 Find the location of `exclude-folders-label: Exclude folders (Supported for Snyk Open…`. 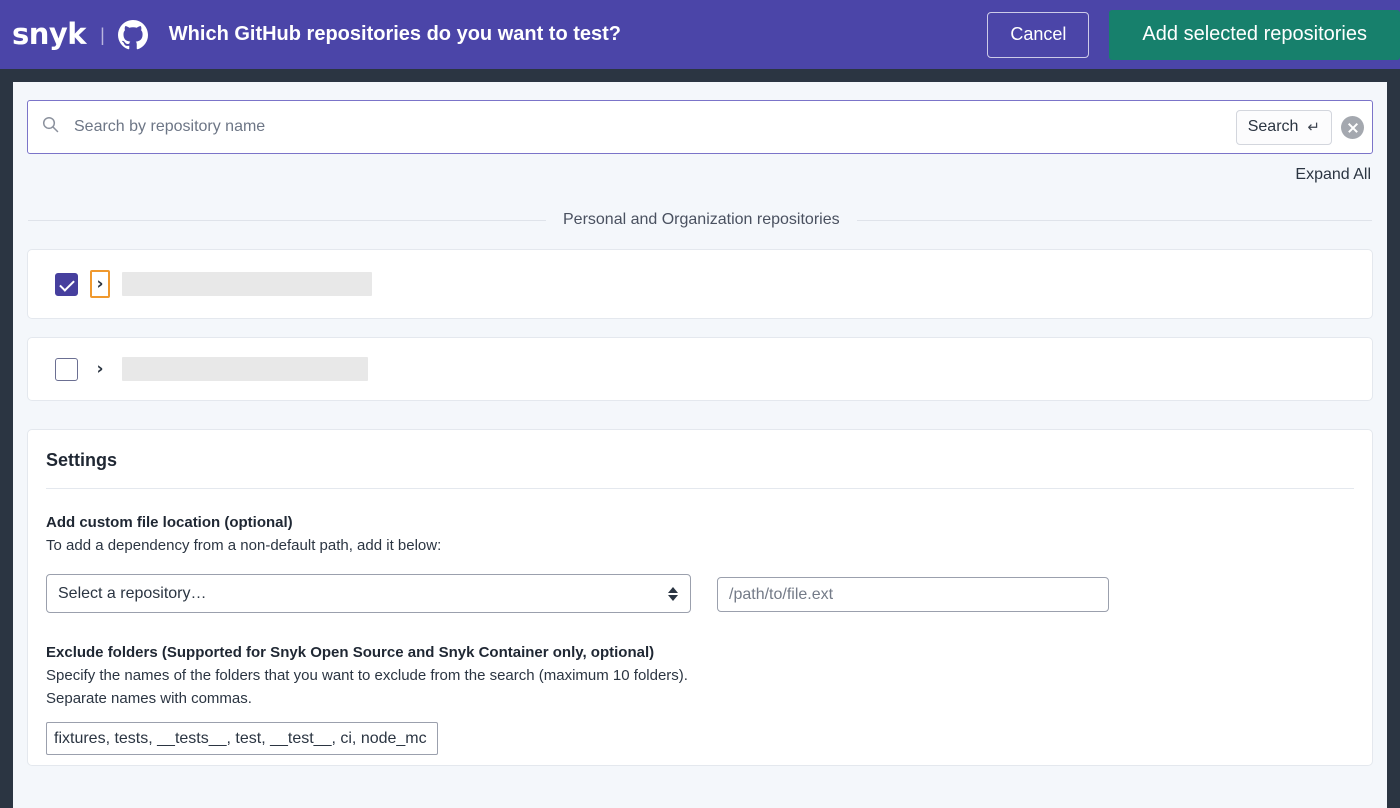

exclude-folders-label: Exclude folders (Supported for Snyk Open… is located at coordinates (350, 652).